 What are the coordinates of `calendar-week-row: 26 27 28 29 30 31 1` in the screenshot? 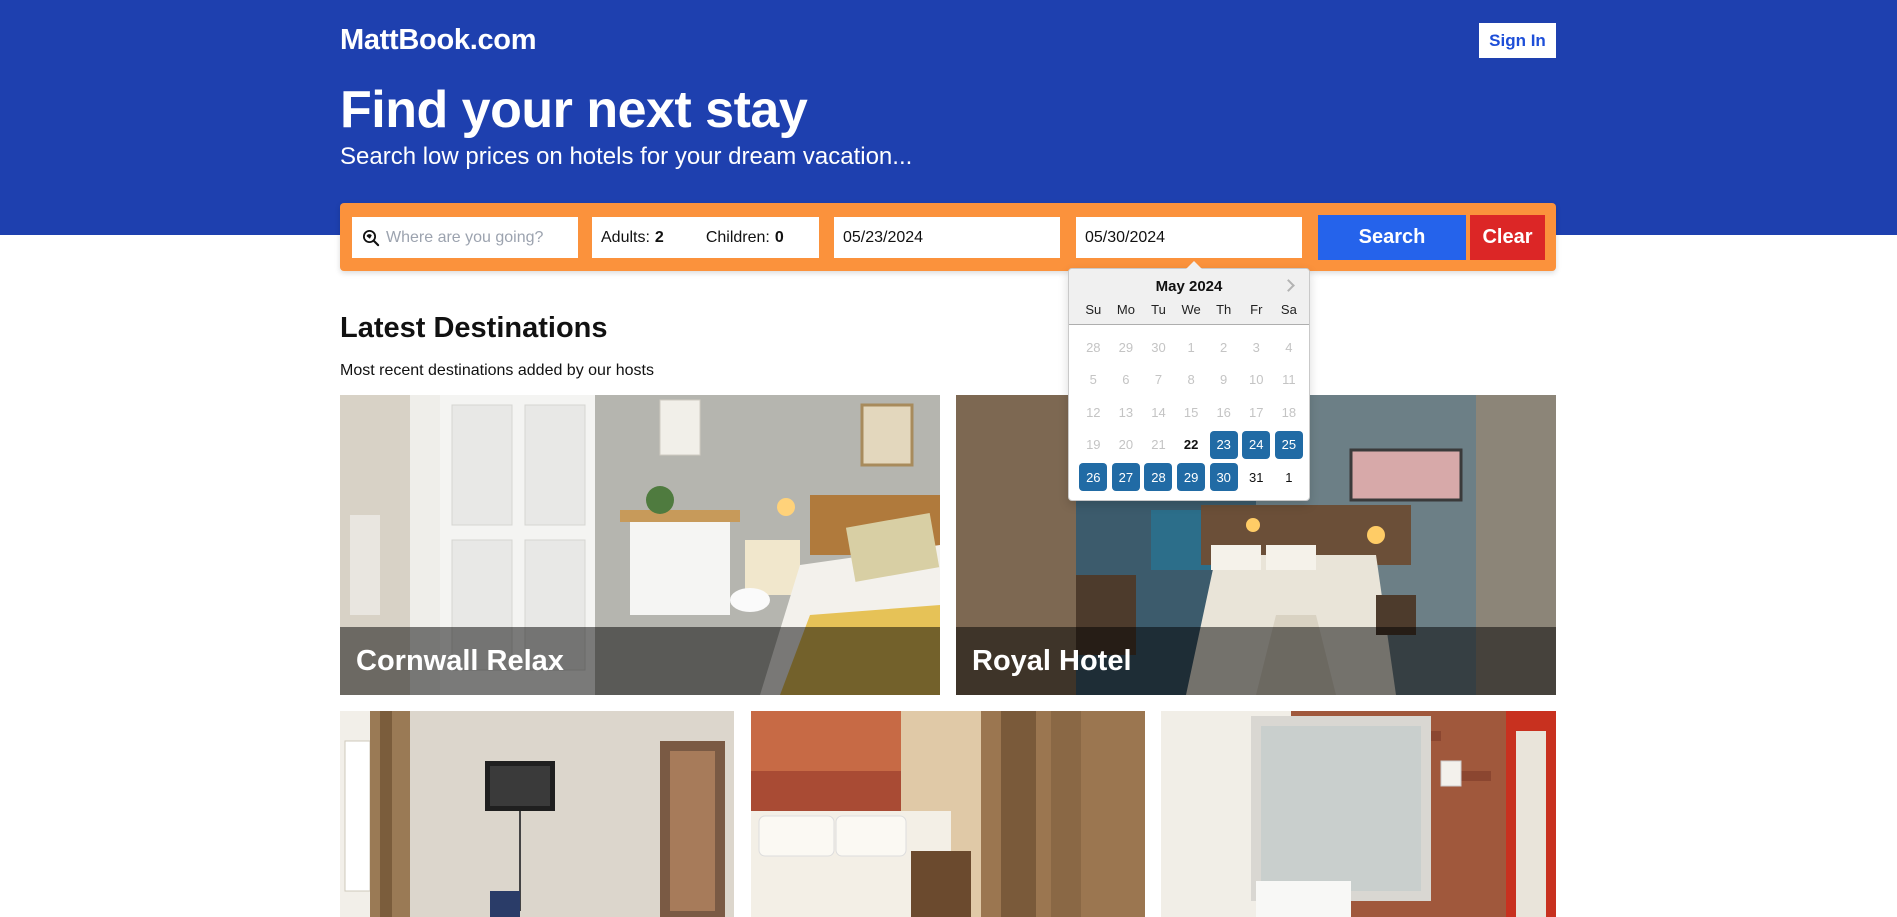 It's located at (1191, 477).